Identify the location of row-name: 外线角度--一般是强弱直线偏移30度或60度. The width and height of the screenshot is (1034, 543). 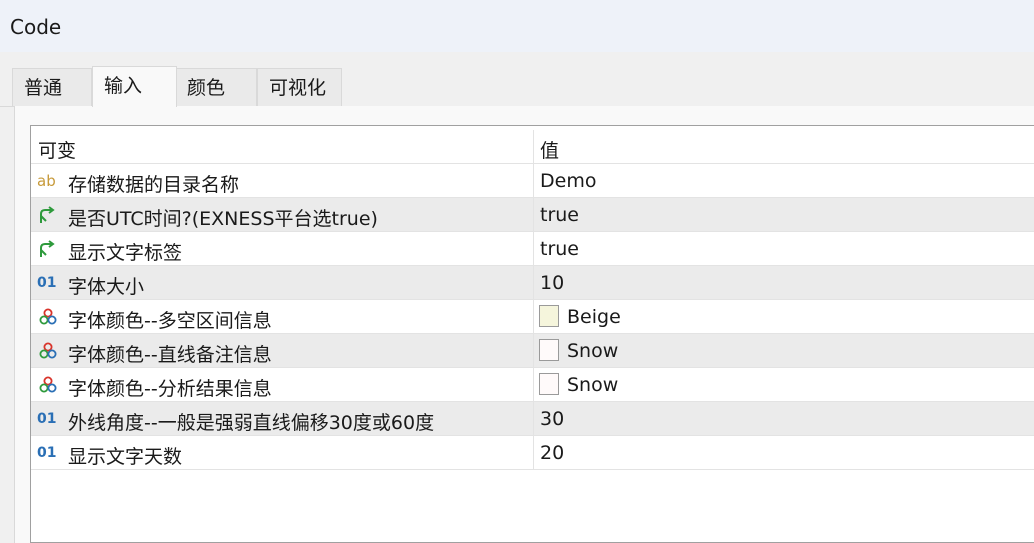
(251, 423).